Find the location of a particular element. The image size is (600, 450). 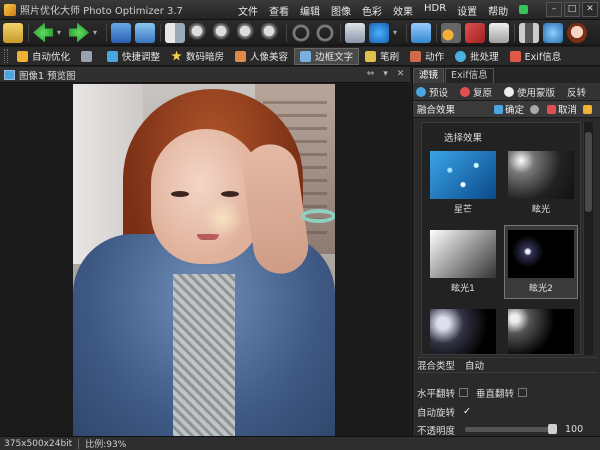

globe-icon is located at coordinates (553, 32).